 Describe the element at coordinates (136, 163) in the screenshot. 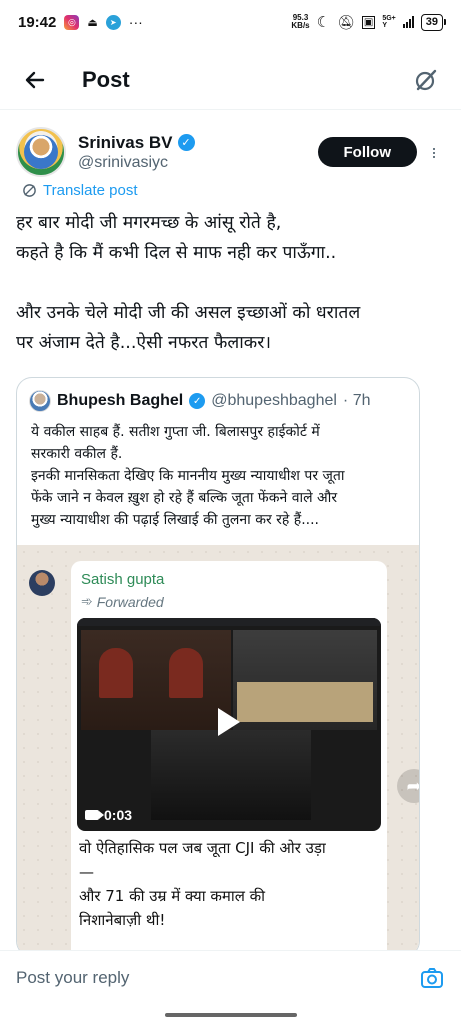

I see `author-handle: @srinivasiyc` at that location.